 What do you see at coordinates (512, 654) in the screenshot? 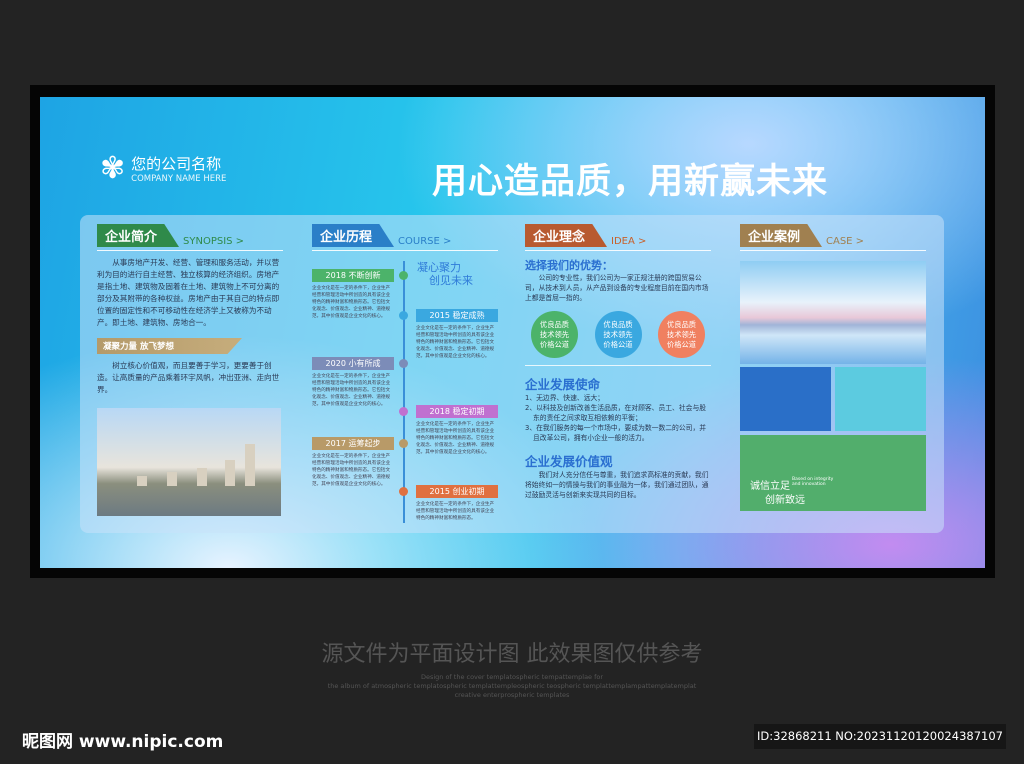
I see `notice-text: 源文件为平面设计图 此效果图仅供参考` at bounding box center [512, 654].